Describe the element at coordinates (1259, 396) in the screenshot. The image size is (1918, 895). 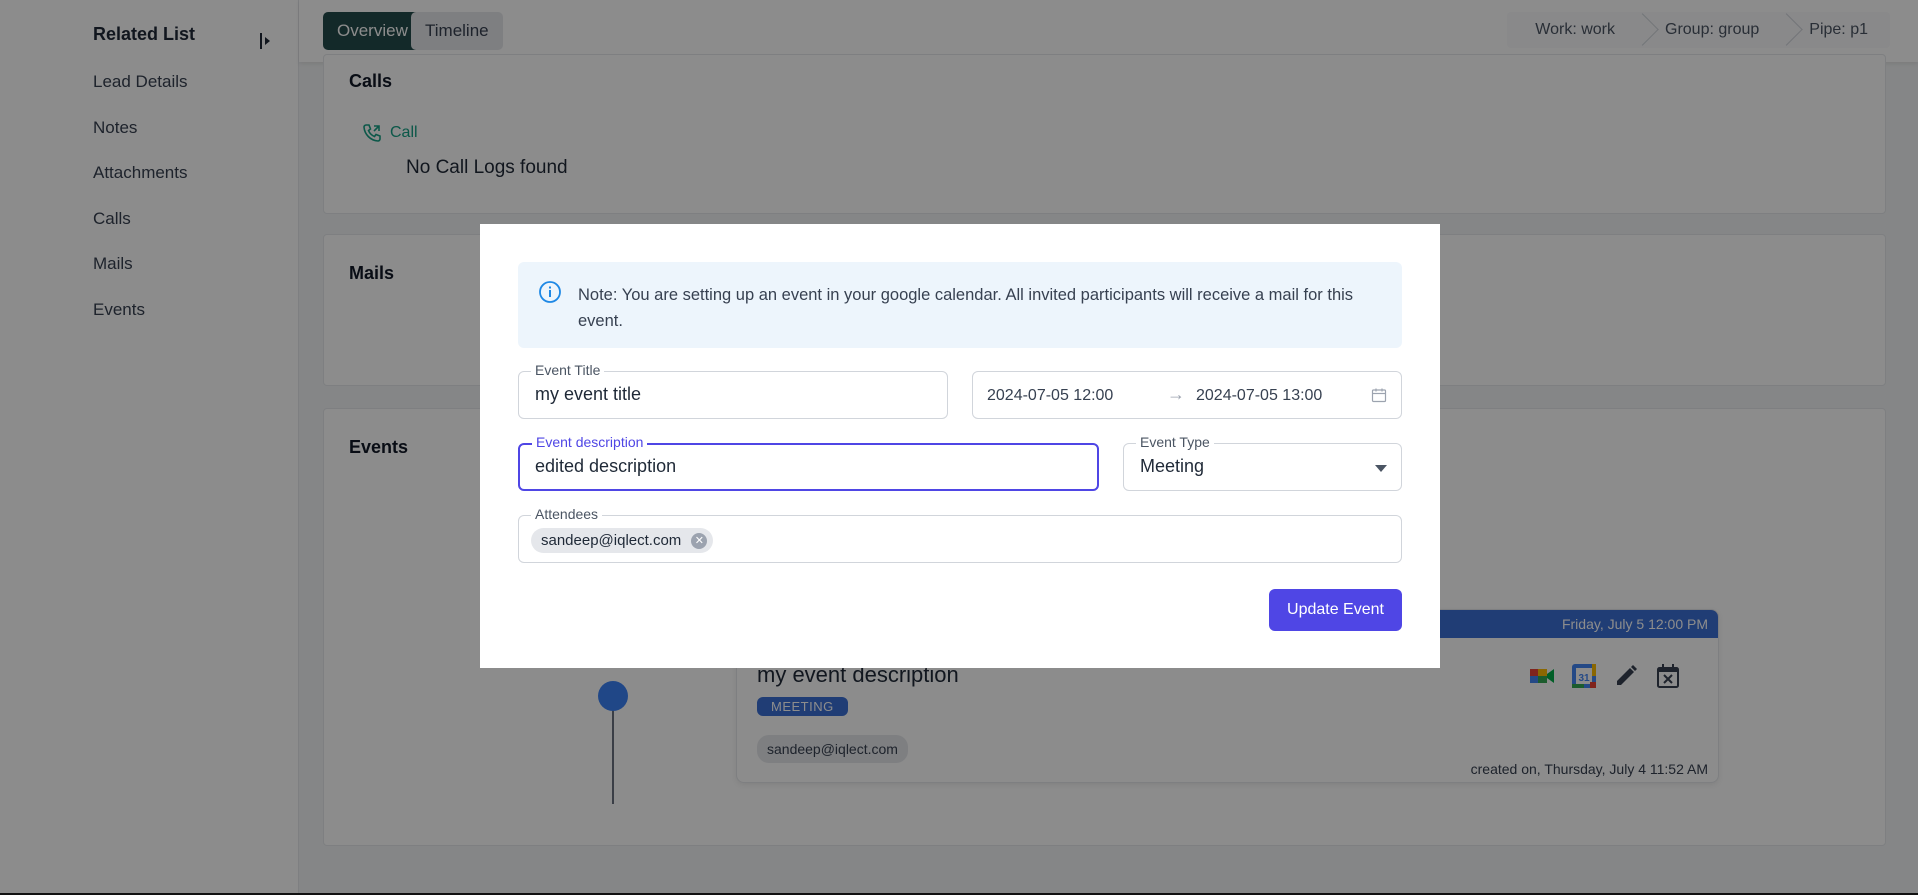
I see `end-date-input: 2024-07-05 13:00` at that location.